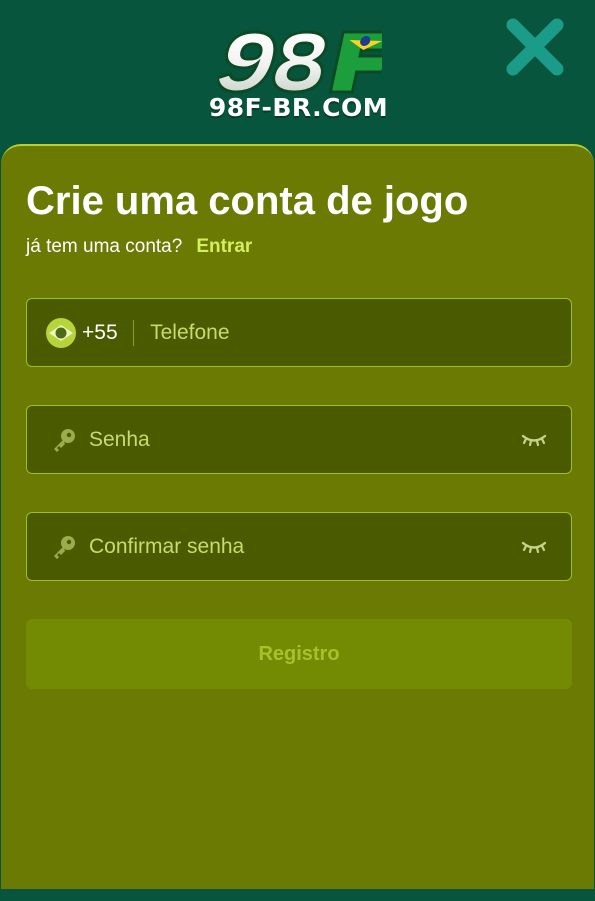  I want to click on phone-input, so click(360, 332).